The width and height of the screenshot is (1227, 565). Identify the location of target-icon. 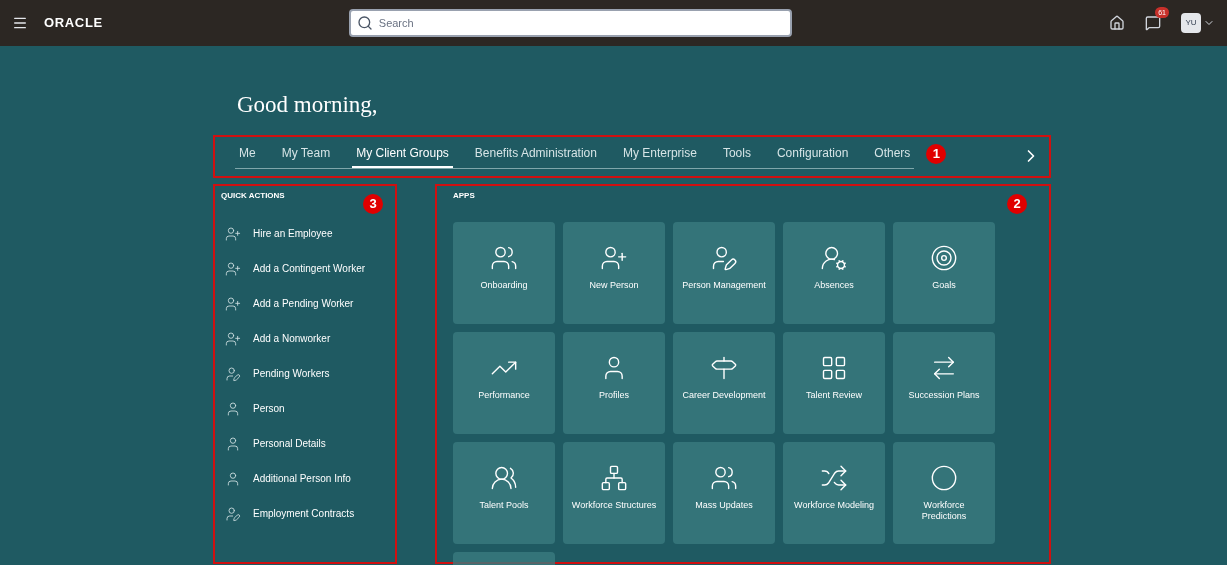
(944, 257).